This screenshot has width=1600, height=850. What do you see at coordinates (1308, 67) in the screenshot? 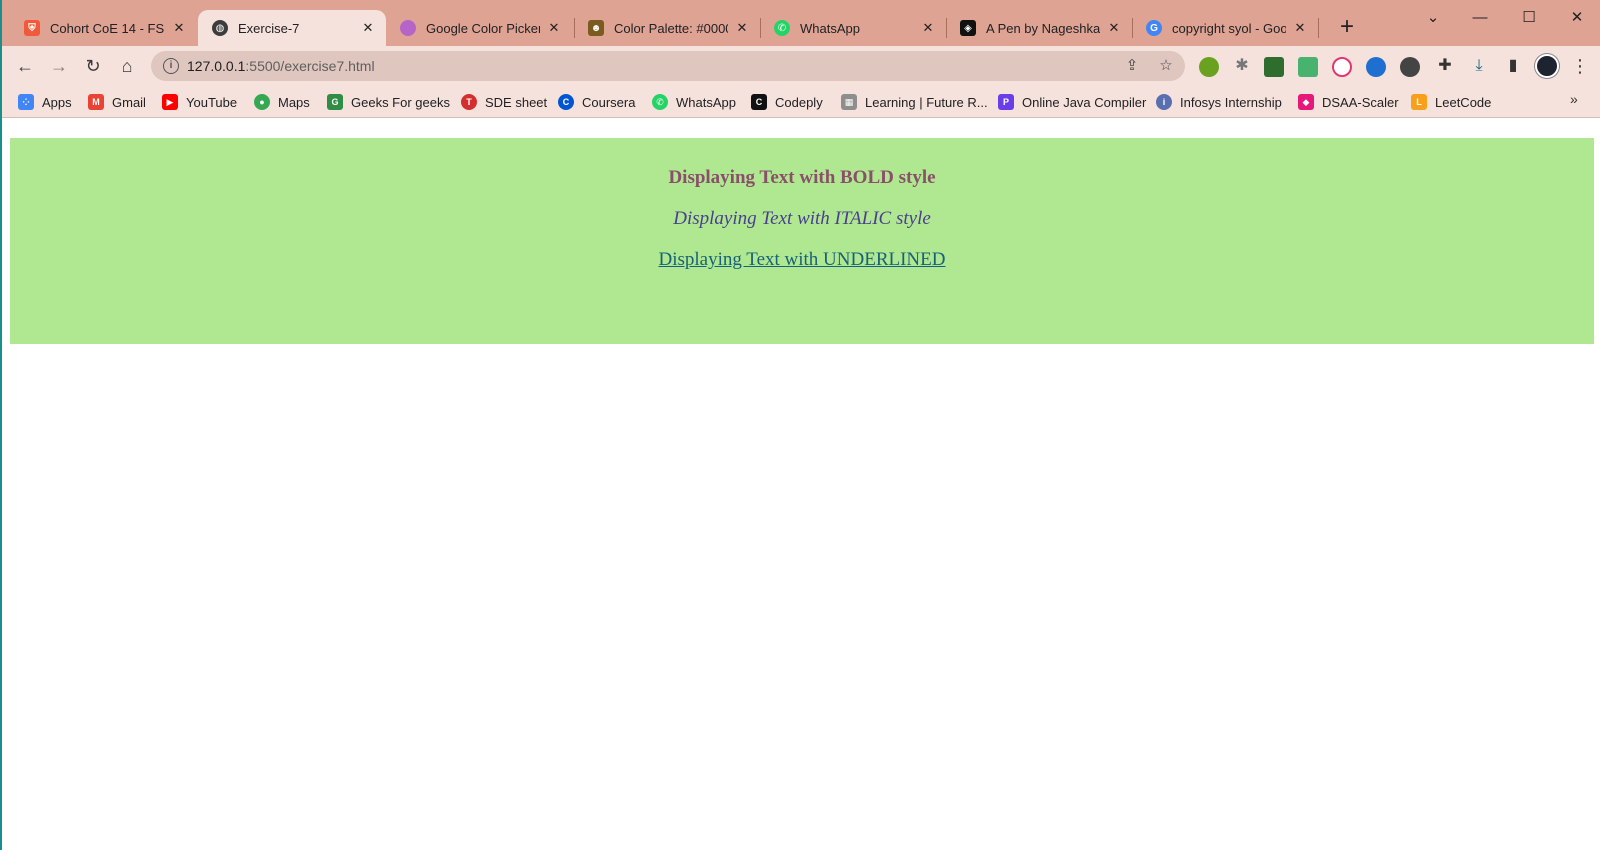
I see `extension-screenshot-icon` at bounding box center [1308, 67].